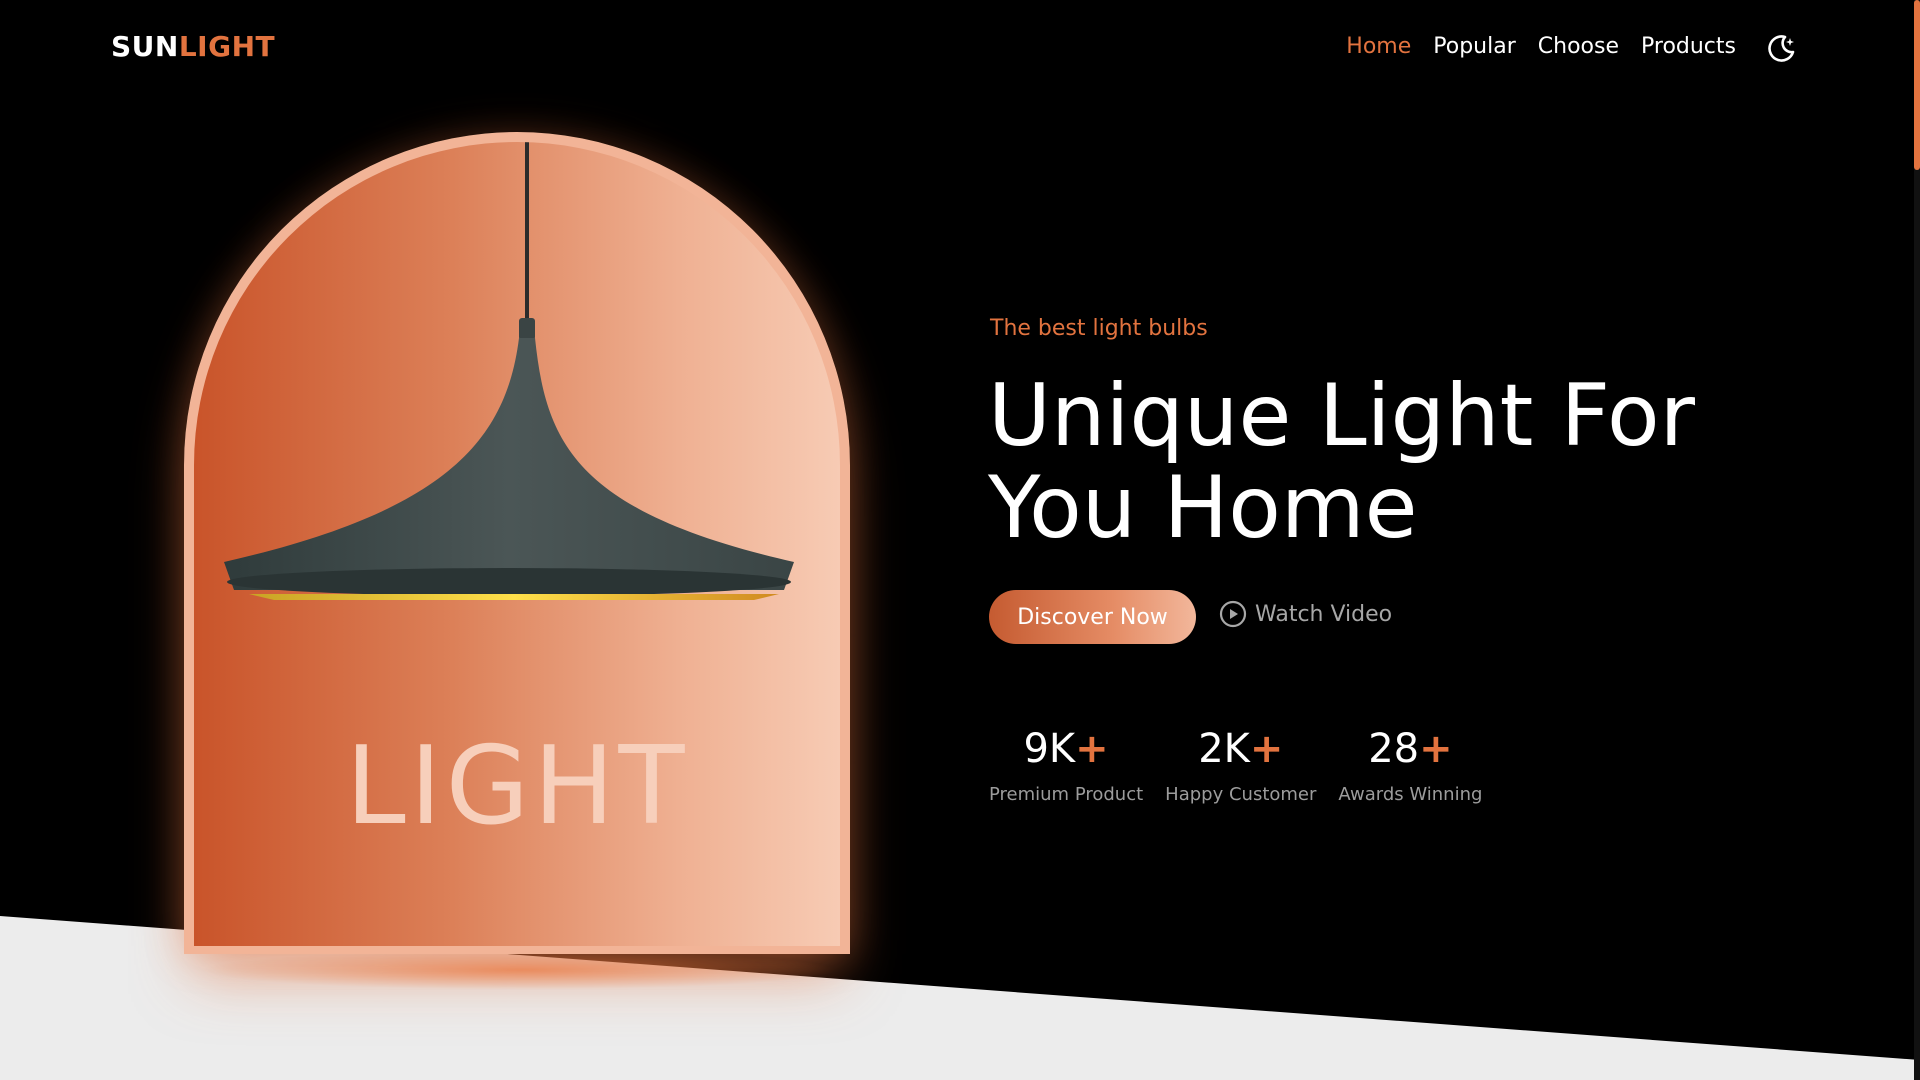 Image resolution: width=1920 pixels, height=1080 pixels. I want to click on stat-awards-winning: 28+ Awards Winning, so click(1410, 765).